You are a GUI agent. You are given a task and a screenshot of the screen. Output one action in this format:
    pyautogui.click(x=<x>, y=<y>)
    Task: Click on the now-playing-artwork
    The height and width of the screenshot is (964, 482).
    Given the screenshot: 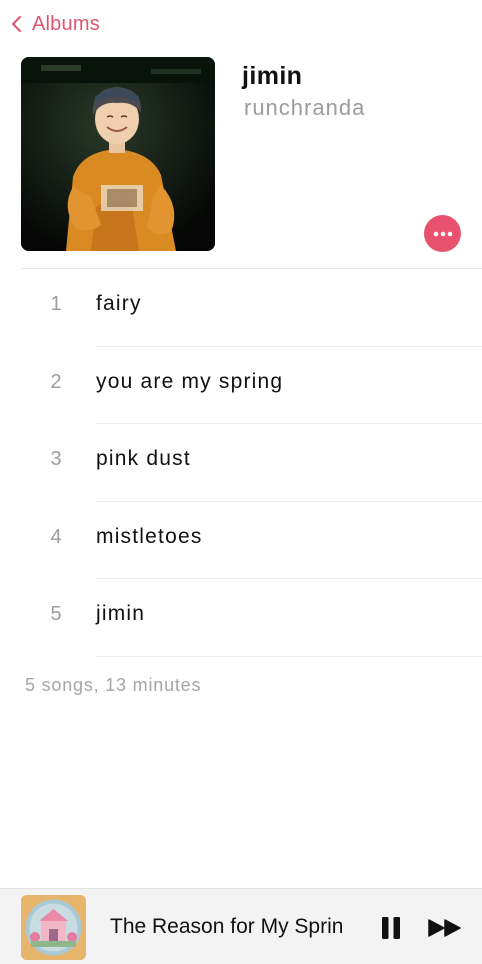 What is the action you would take?
    pyautogui.click(x=53, y=927)
    